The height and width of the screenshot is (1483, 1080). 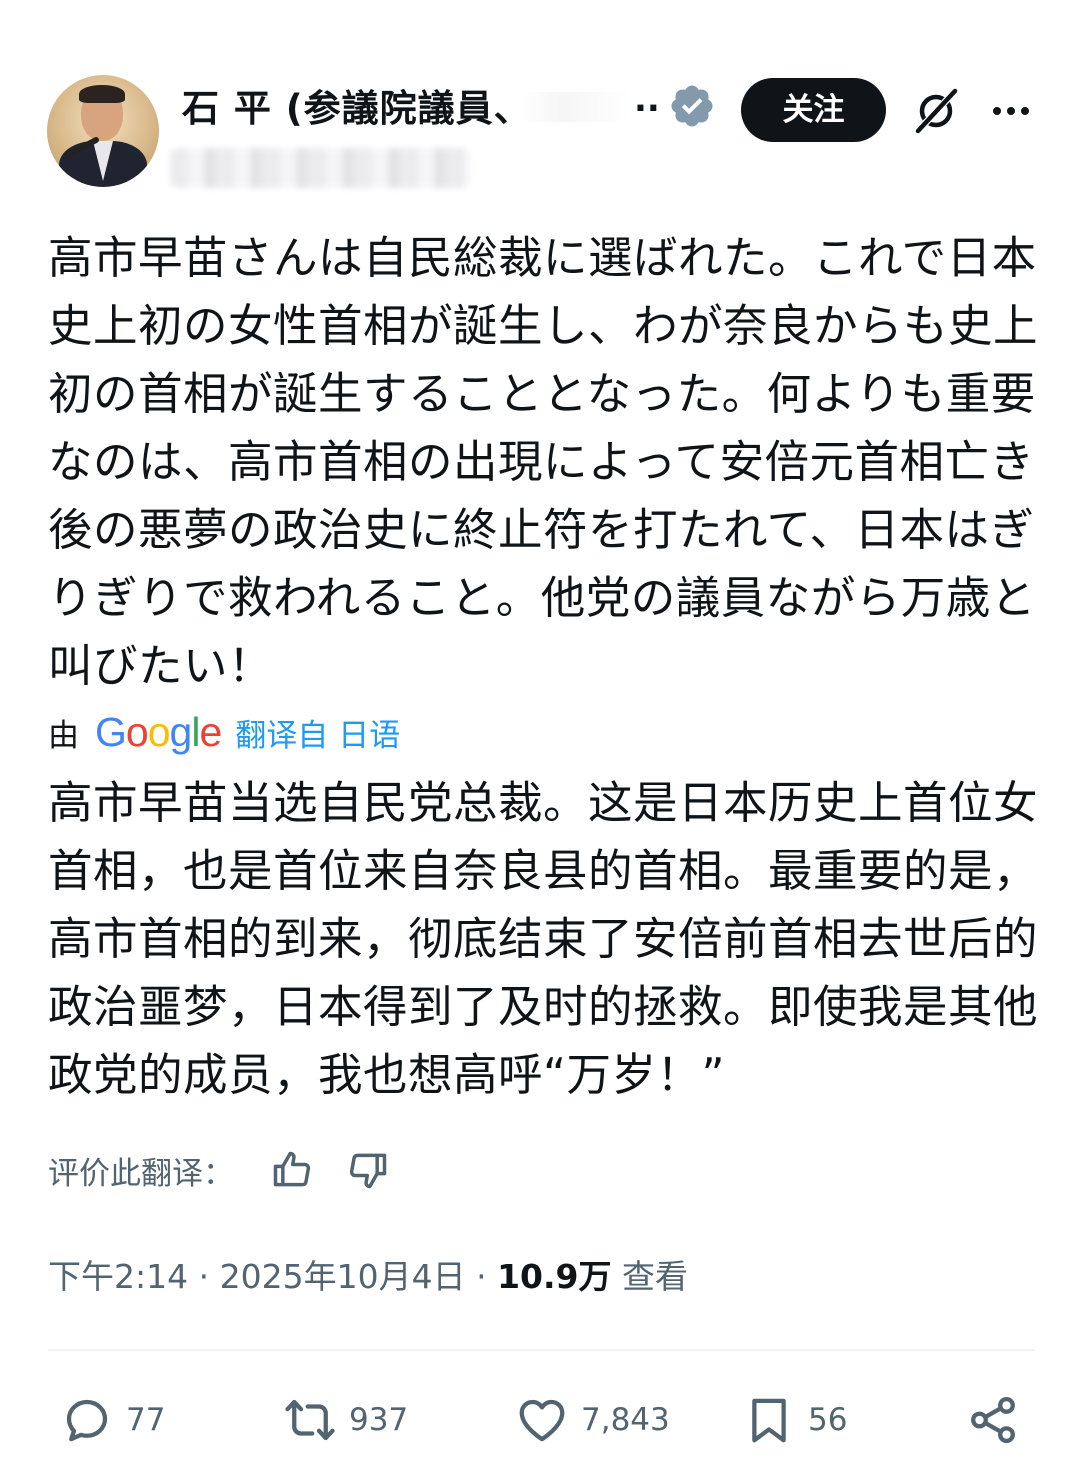 What do you see at coordinates (936, 111) in the screenshot?
I see `grok-icon` at bounding box center [936, 111].